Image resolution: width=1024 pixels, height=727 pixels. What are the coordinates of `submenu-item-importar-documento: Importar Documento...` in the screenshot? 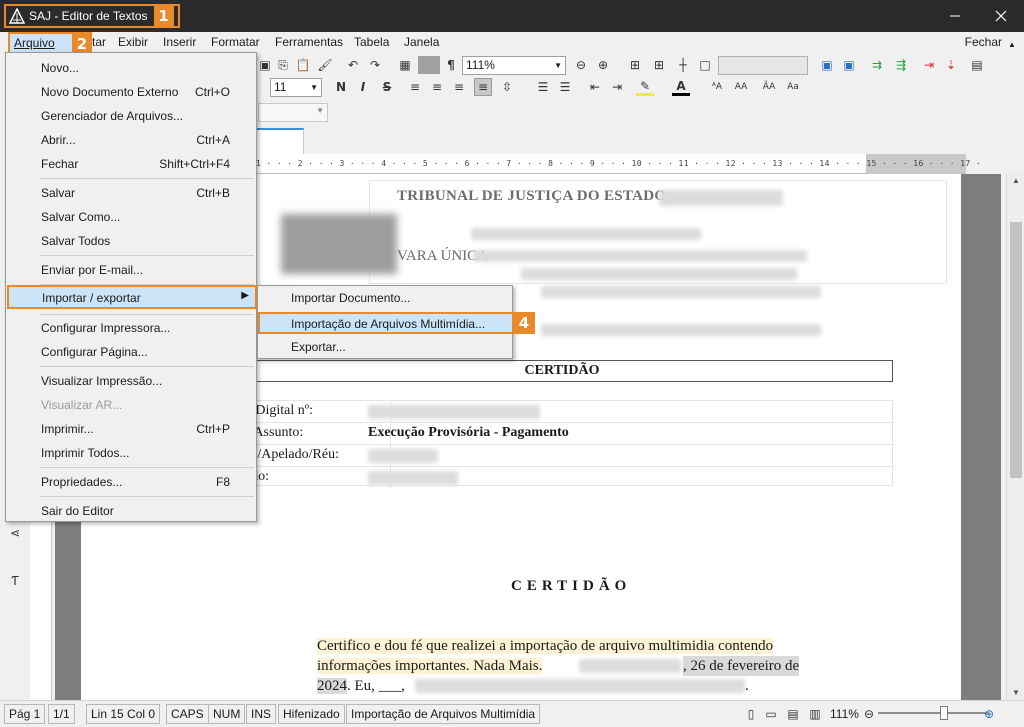 It's located at (350, 298).